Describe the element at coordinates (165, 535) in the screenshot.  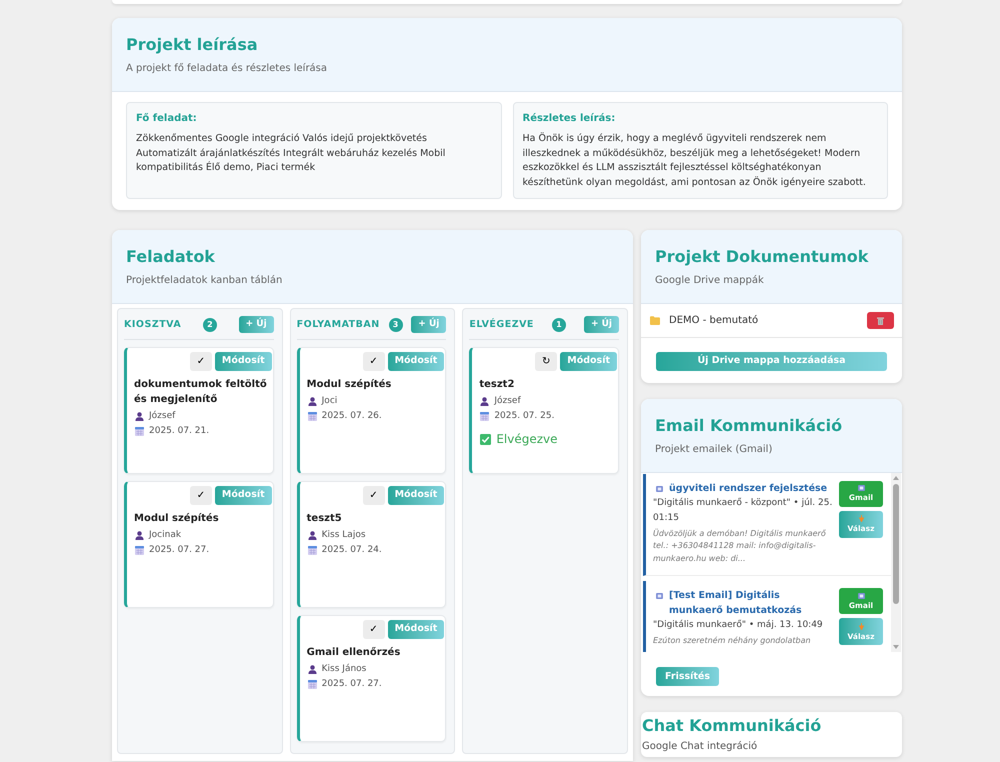
I see `task-assignee: Jocinak` at that location.